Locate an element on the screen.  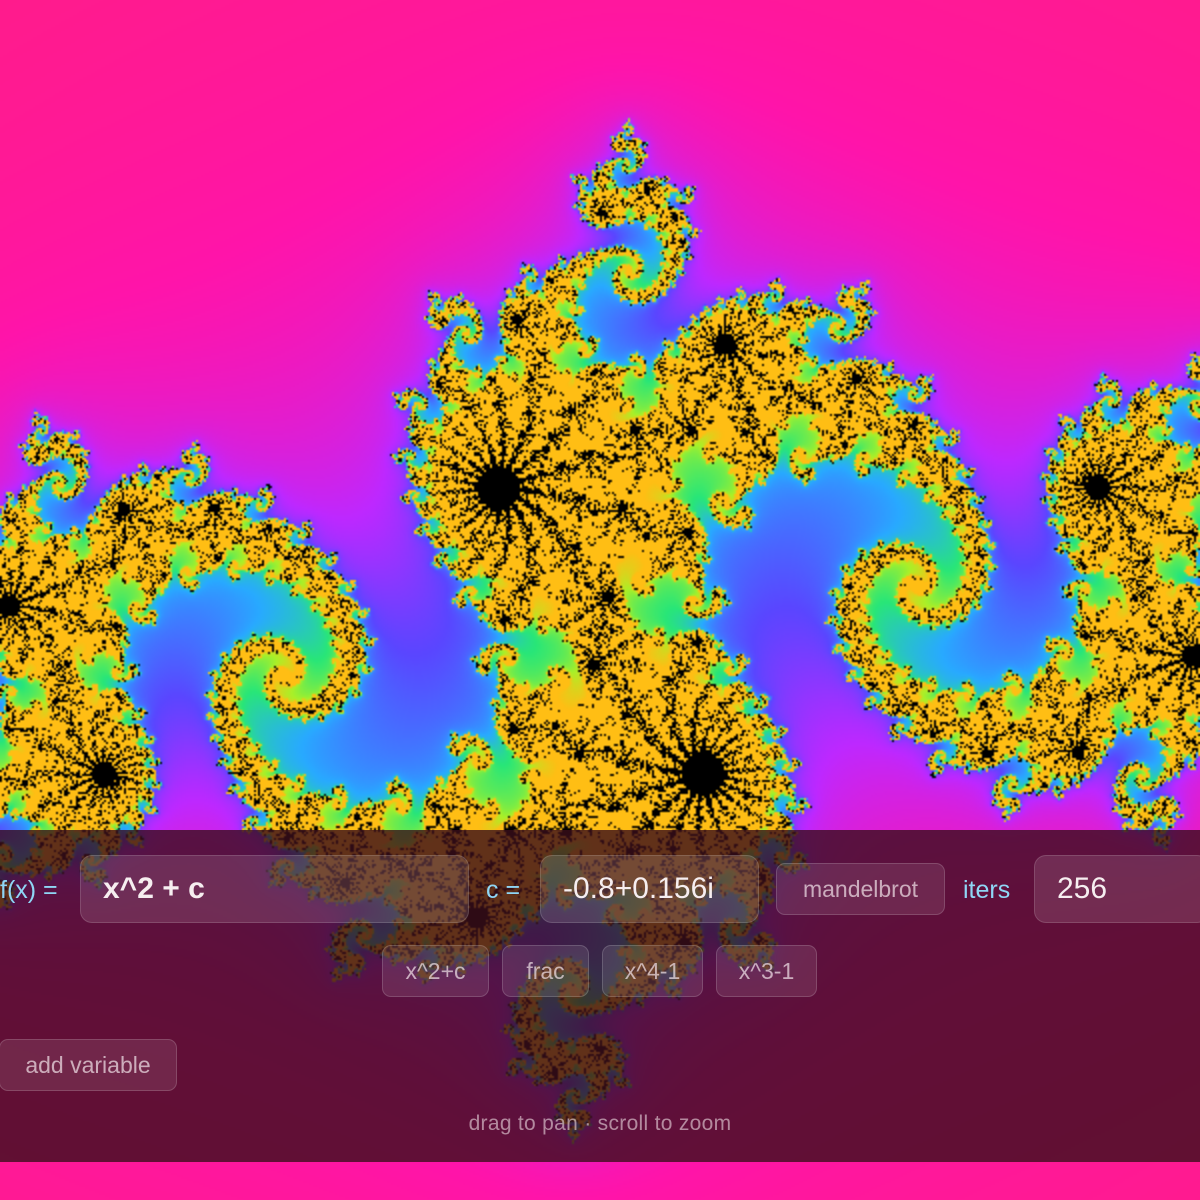
iterations-input is located at coordinates (1117, 889).